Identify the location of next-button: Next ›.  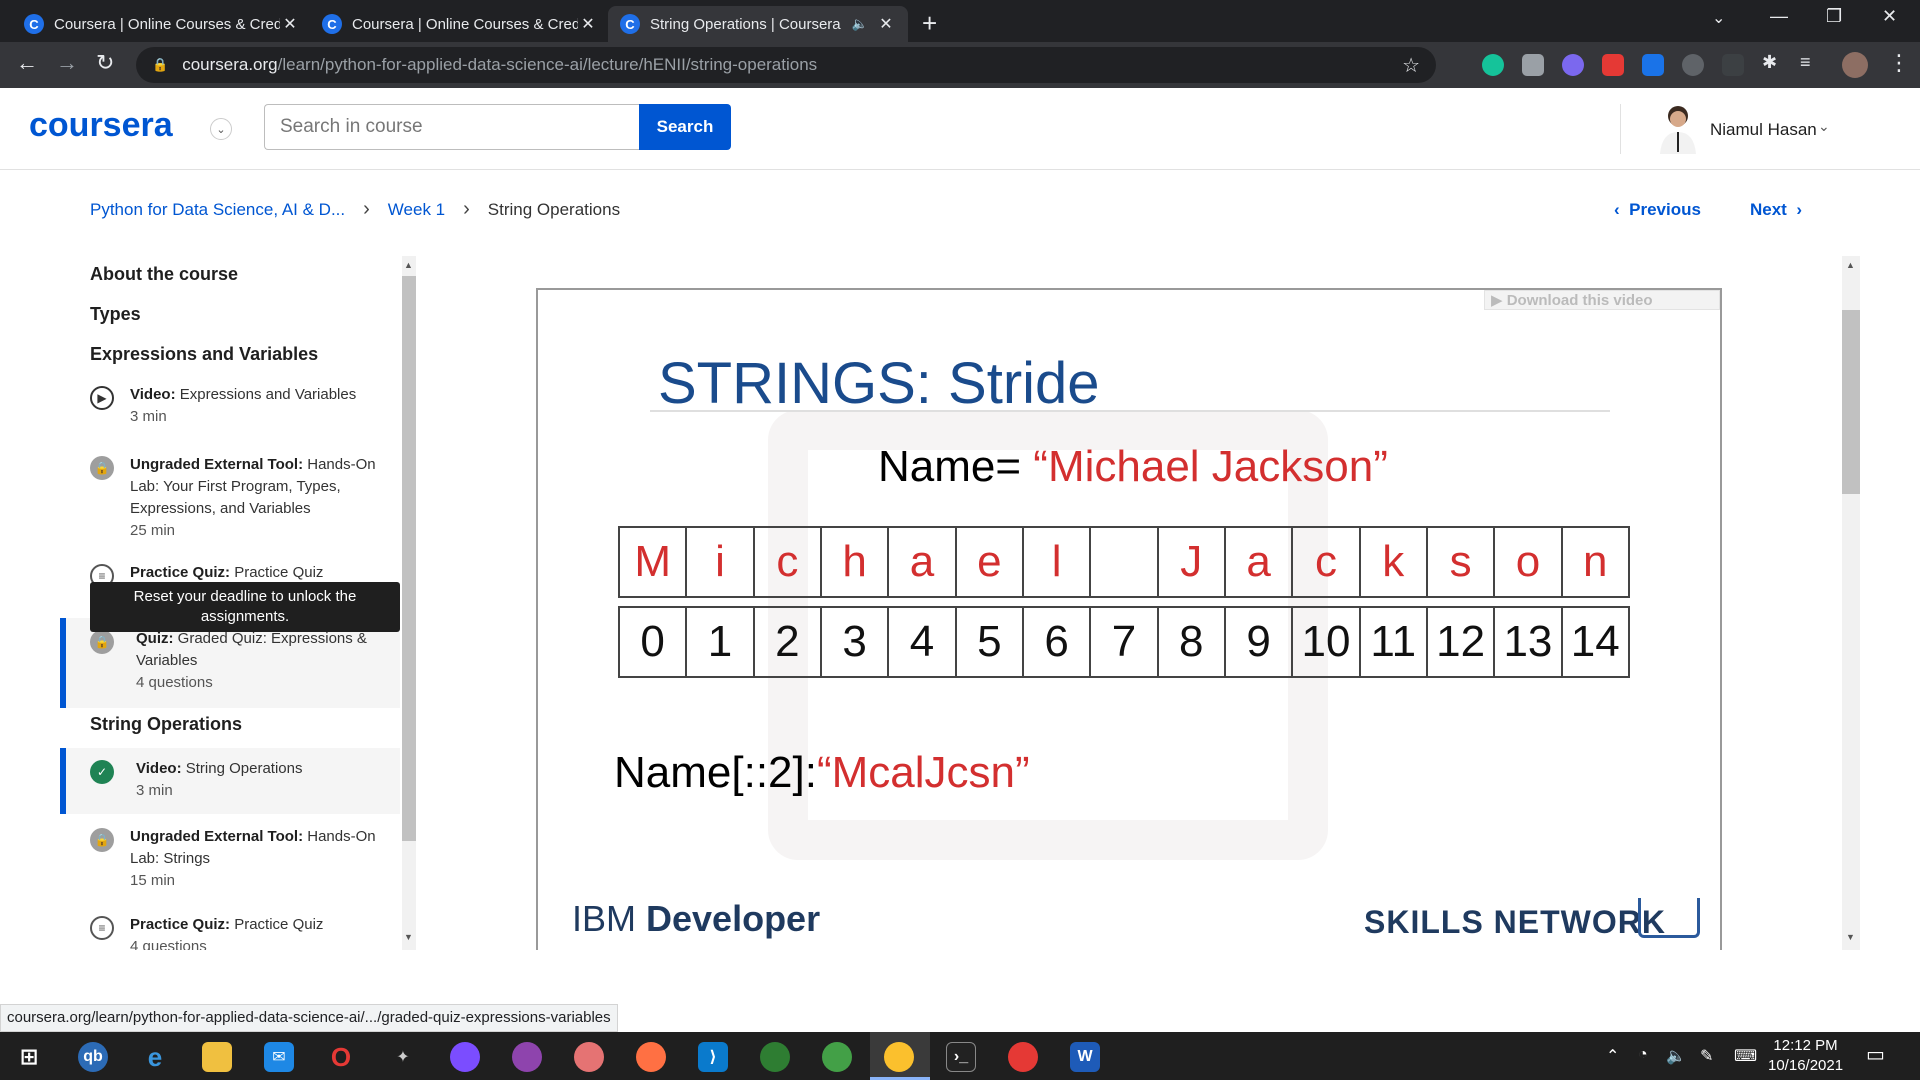
(1776, 210).